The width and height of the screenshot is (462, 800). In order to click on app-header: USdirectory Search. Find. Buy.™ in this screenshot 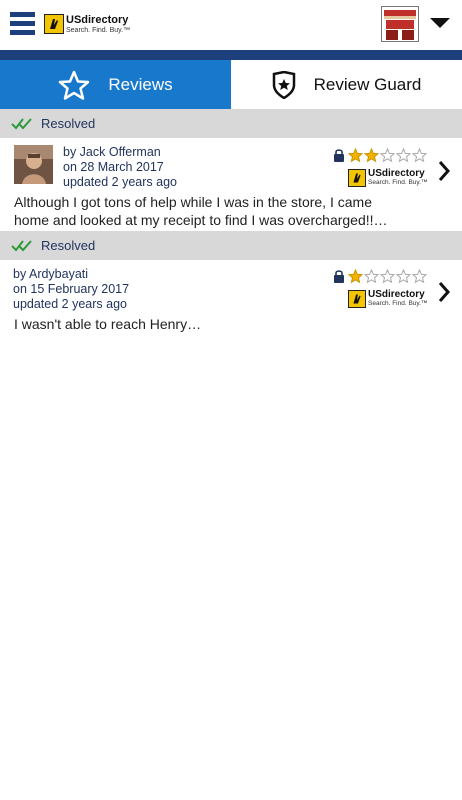, I will do `click(231, 25)`.